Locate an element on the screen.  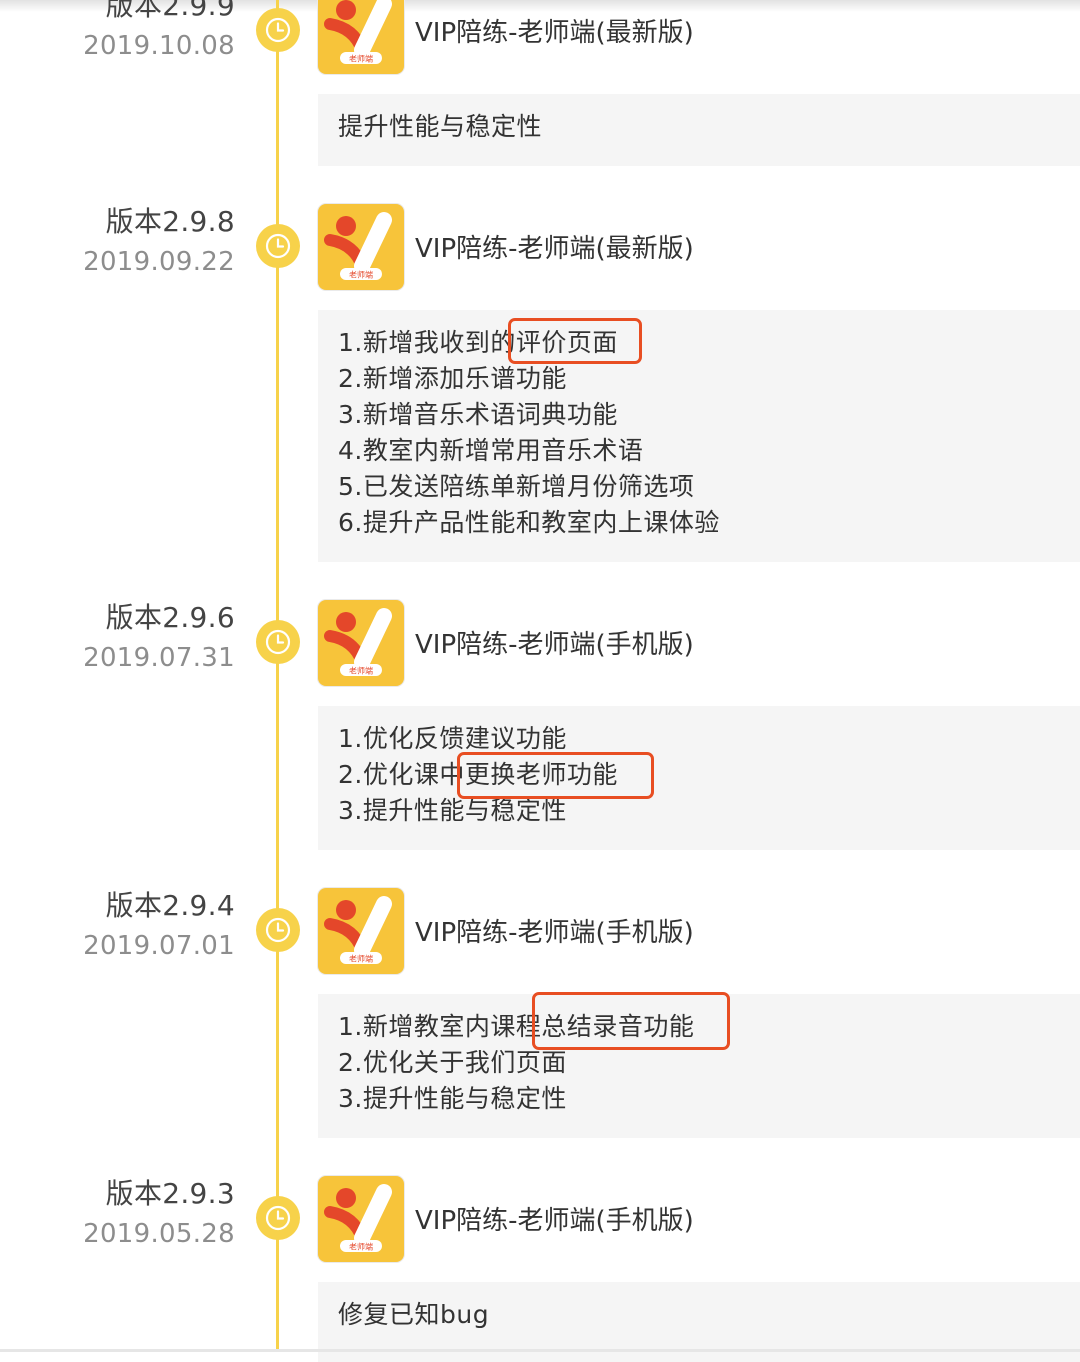
release-date: 2019.07.01 is located at coordinates (159, 946).